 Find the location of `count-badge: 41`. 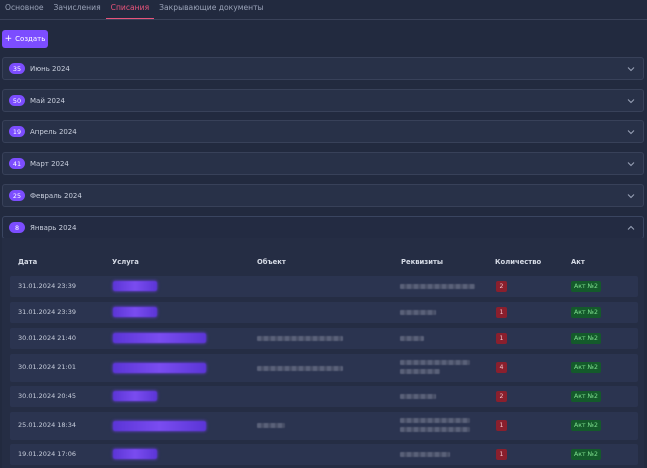

count-badge: 41 is located at coordinates (17, 163).